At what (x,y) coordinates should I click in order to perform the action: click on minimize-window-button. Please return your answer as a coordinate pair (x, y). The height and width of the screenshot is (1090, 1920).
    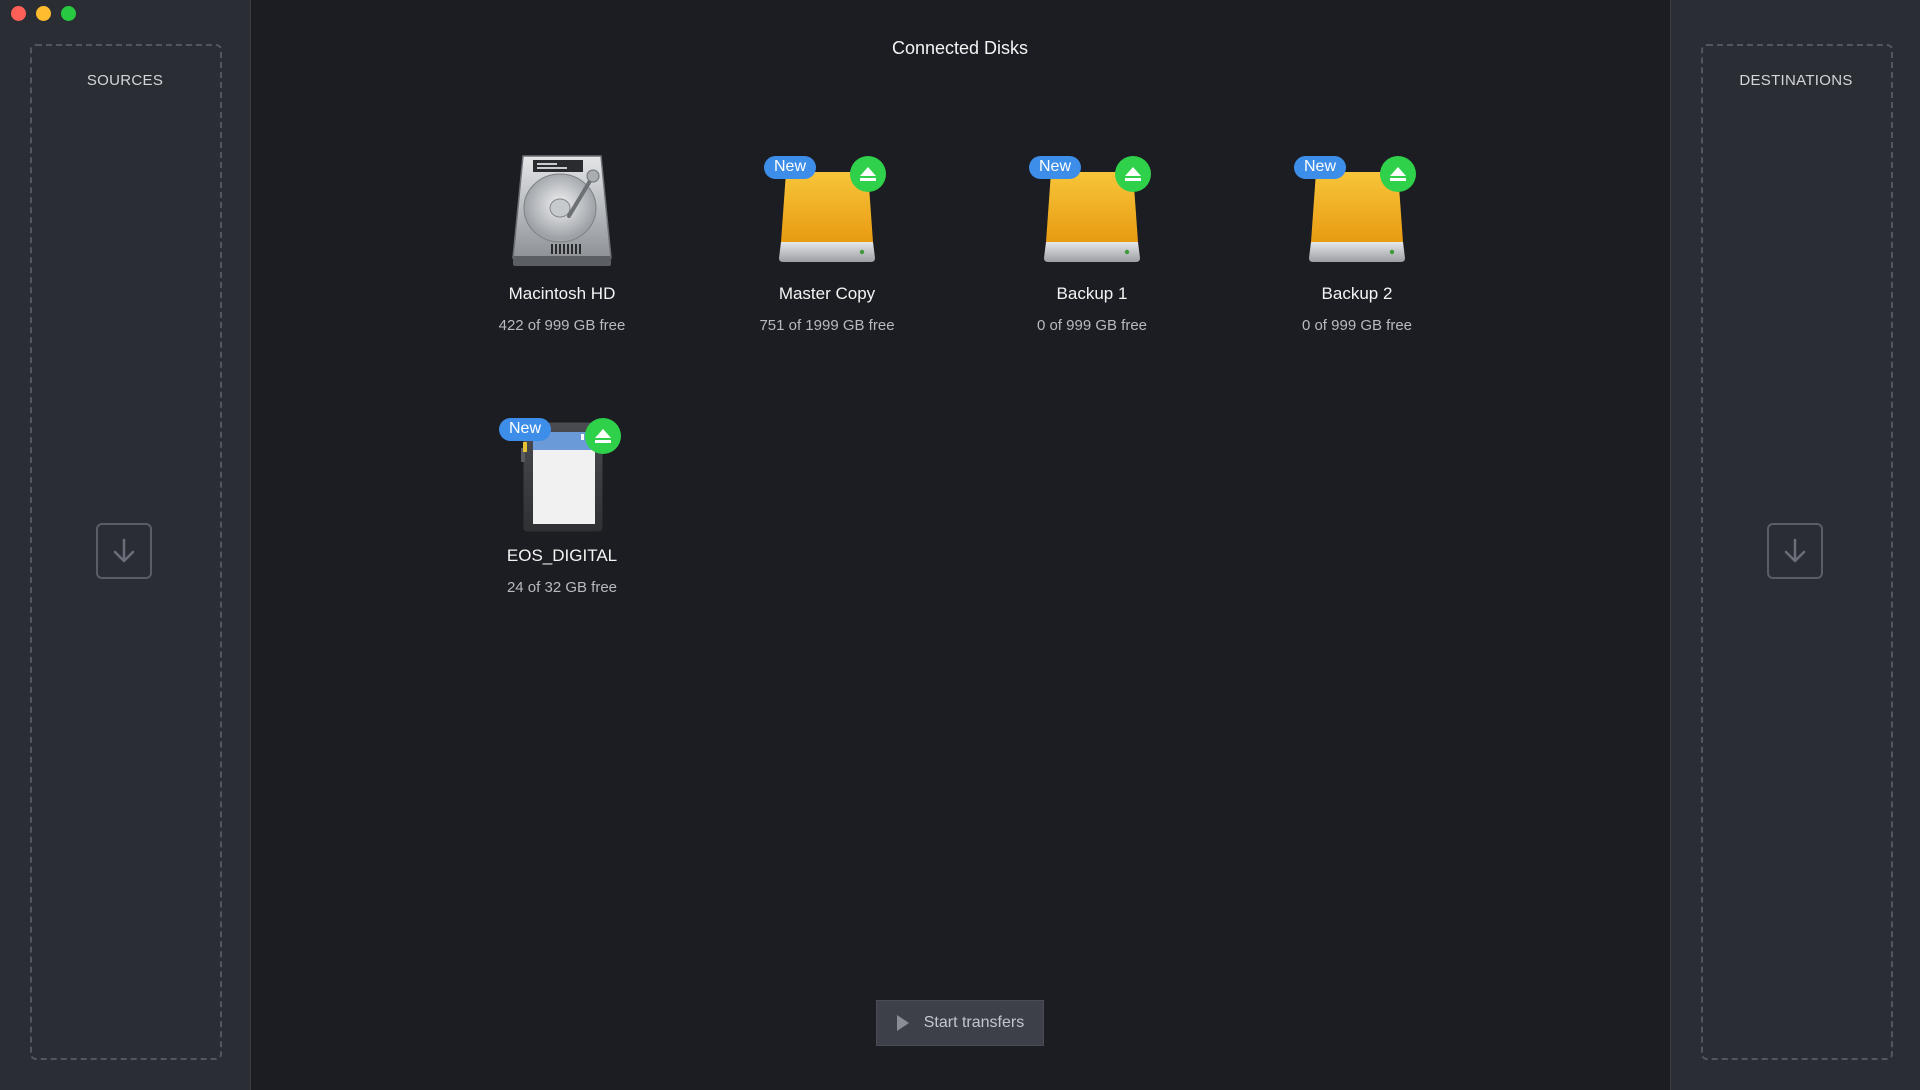
    Looking at the image, I should click on (43, 13).